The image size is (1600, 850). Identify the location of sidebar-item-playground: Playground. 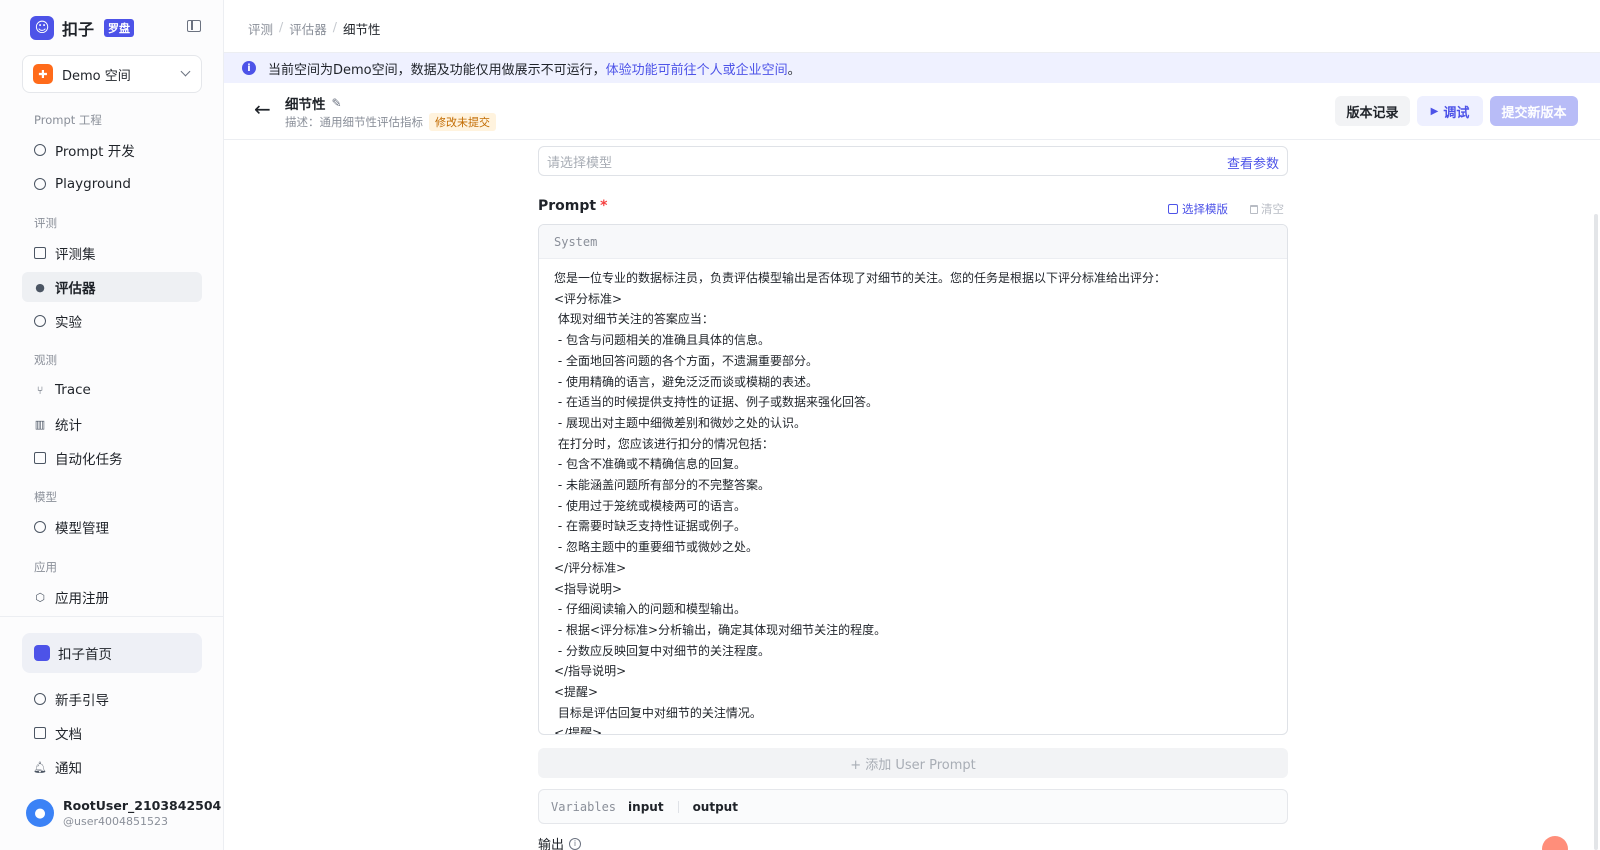
(112, 184).